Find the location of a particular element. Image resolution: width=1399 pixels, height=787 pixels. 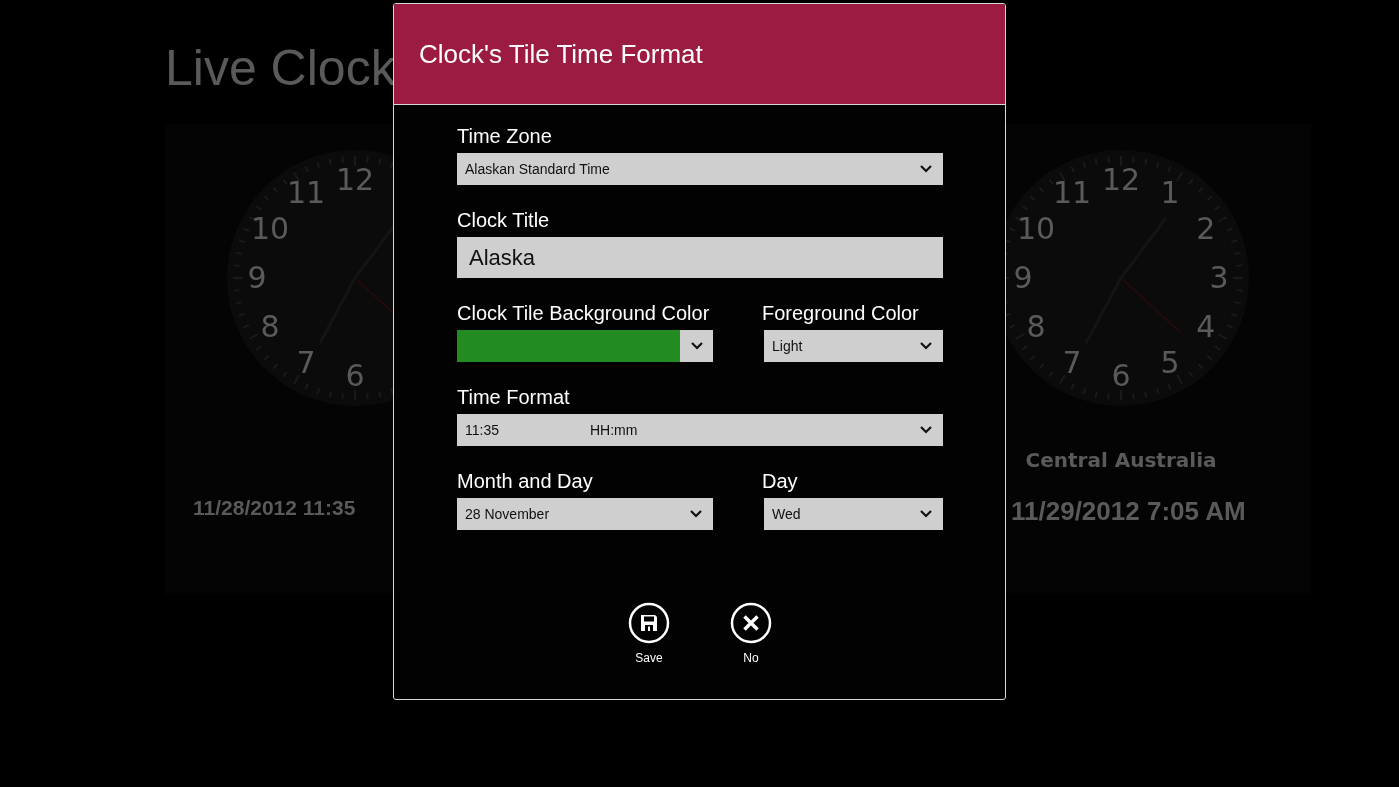

close-icon is located at coordinates (751, 623).